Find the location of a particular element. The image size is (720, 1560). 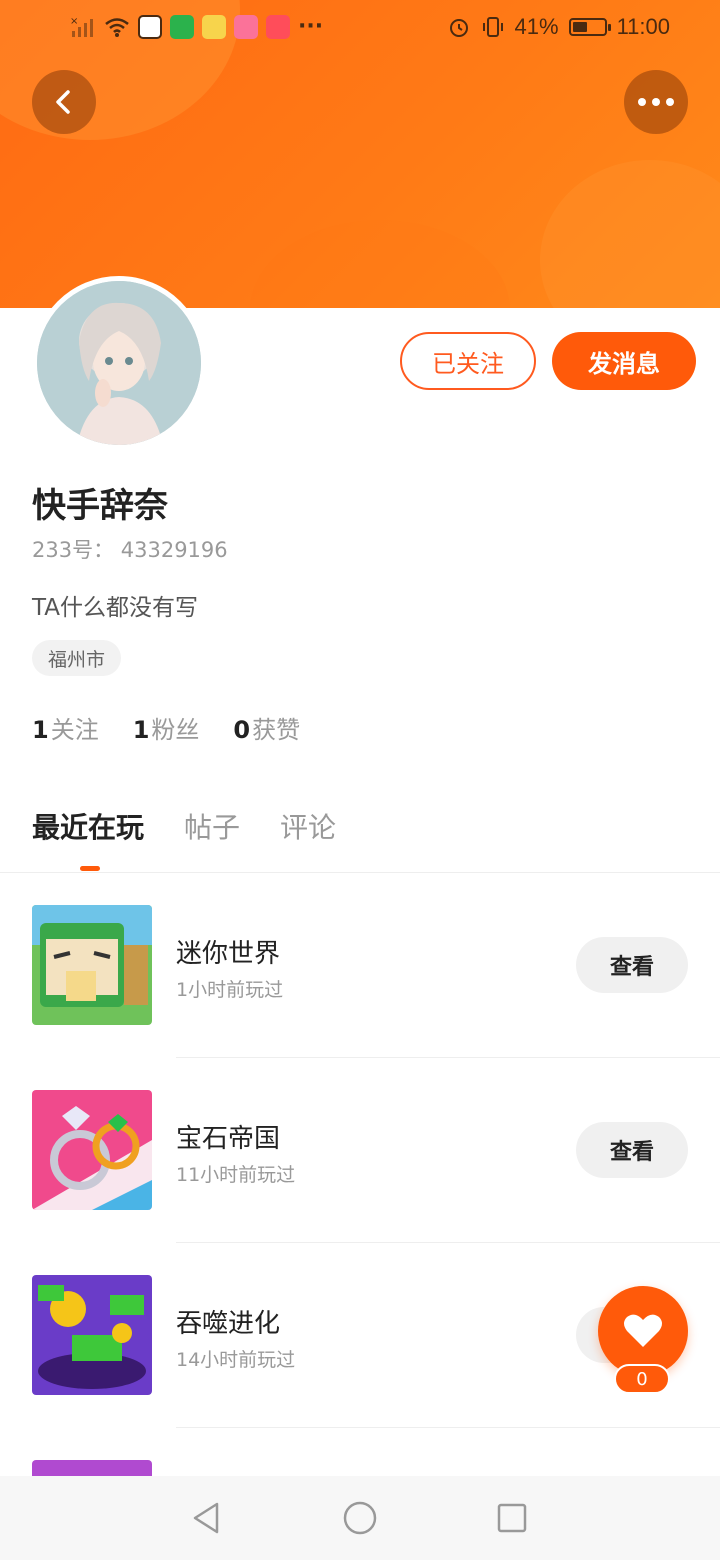

profile-tabs: 最近在玩 帖子 评论 is located at coordinates (184, 826).